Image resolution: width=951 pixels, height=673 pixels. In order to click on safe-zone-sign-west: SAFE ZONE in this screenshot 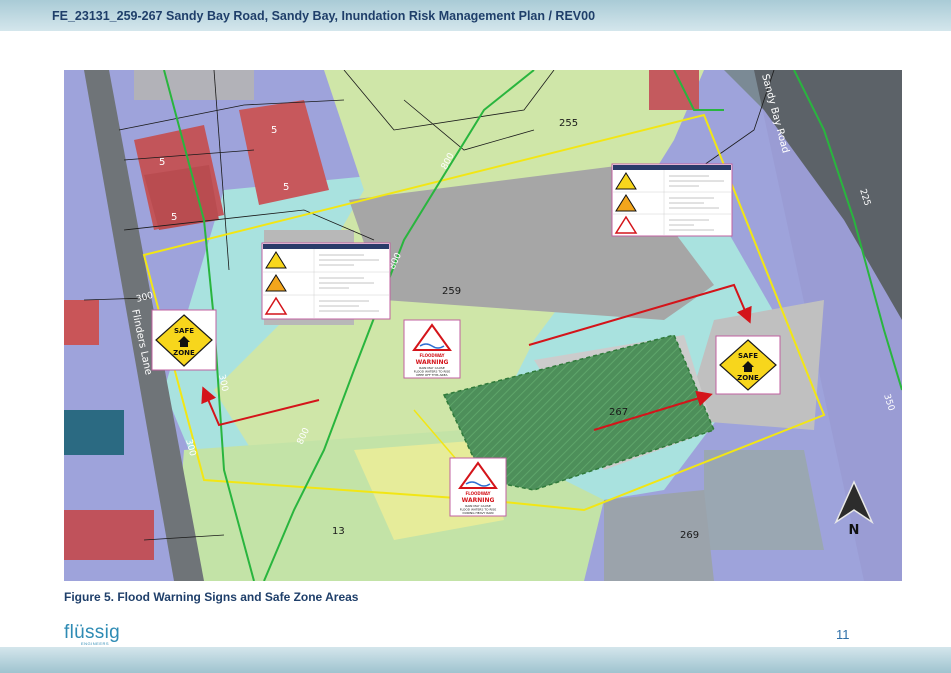, I will do `click(184, 340)`.